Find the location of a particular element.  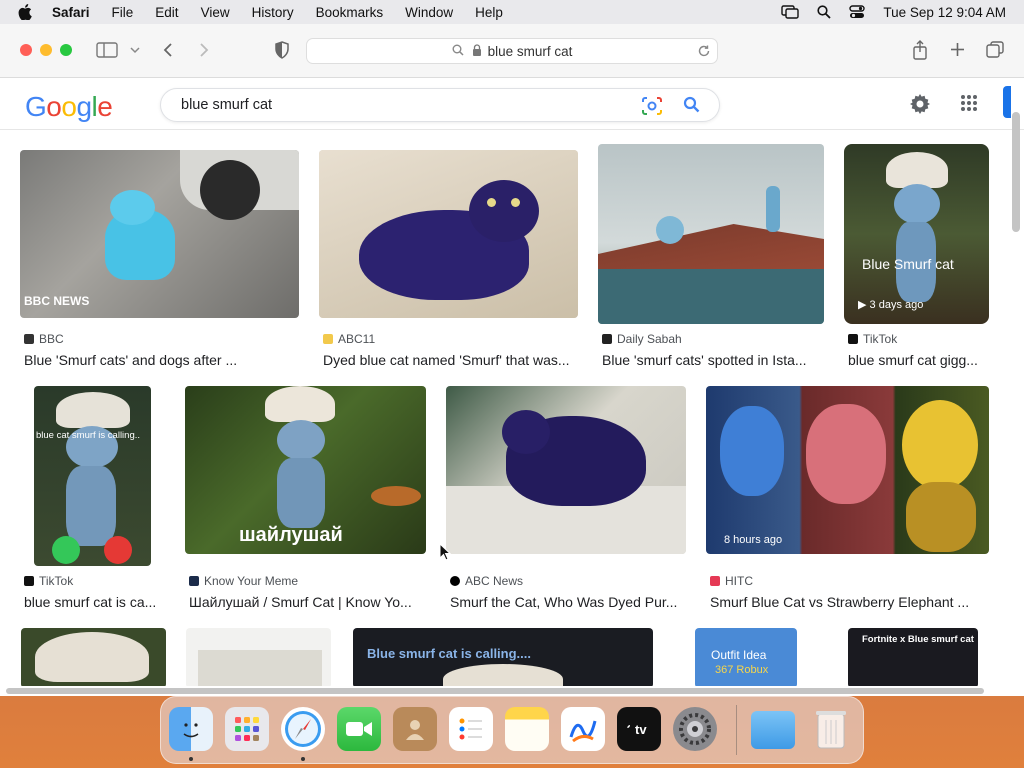

image-age-badge: 8 hours ago is located at coordinates (753, 540).